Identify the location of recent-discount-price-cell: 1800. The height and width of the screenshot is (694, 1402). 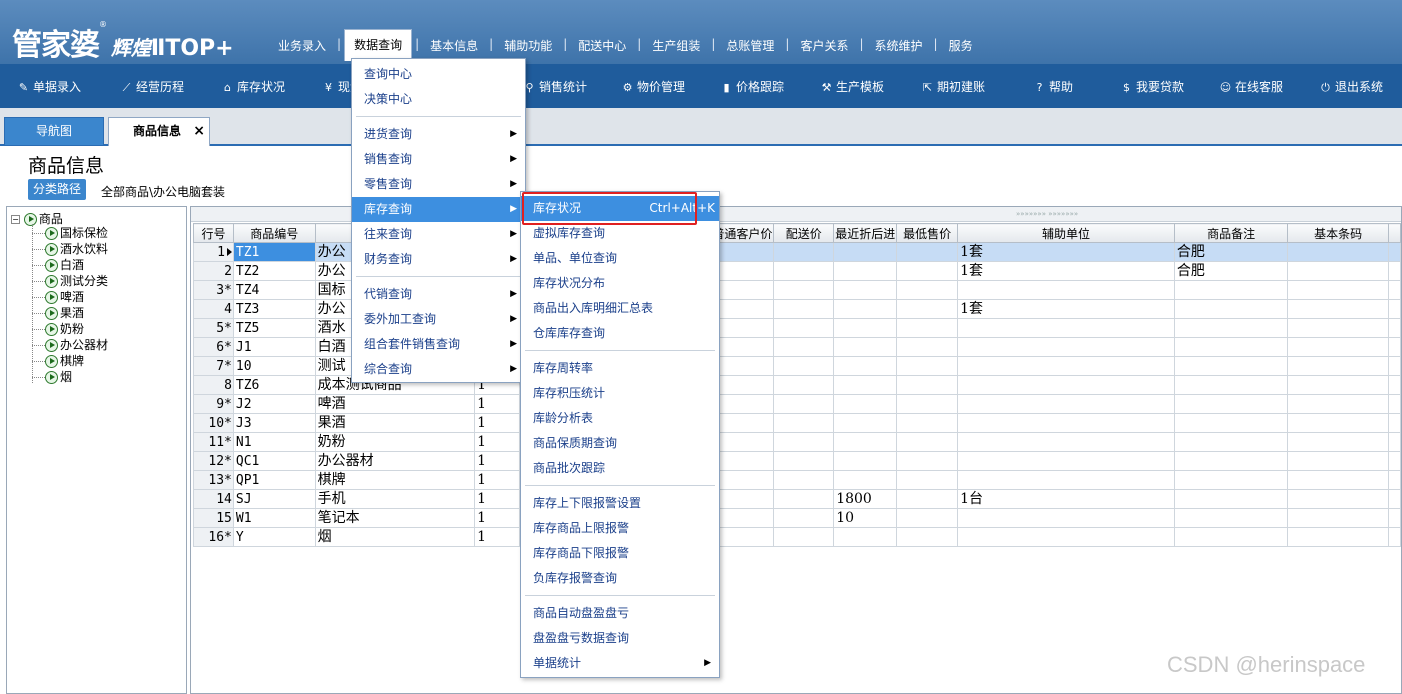
(865, 499).